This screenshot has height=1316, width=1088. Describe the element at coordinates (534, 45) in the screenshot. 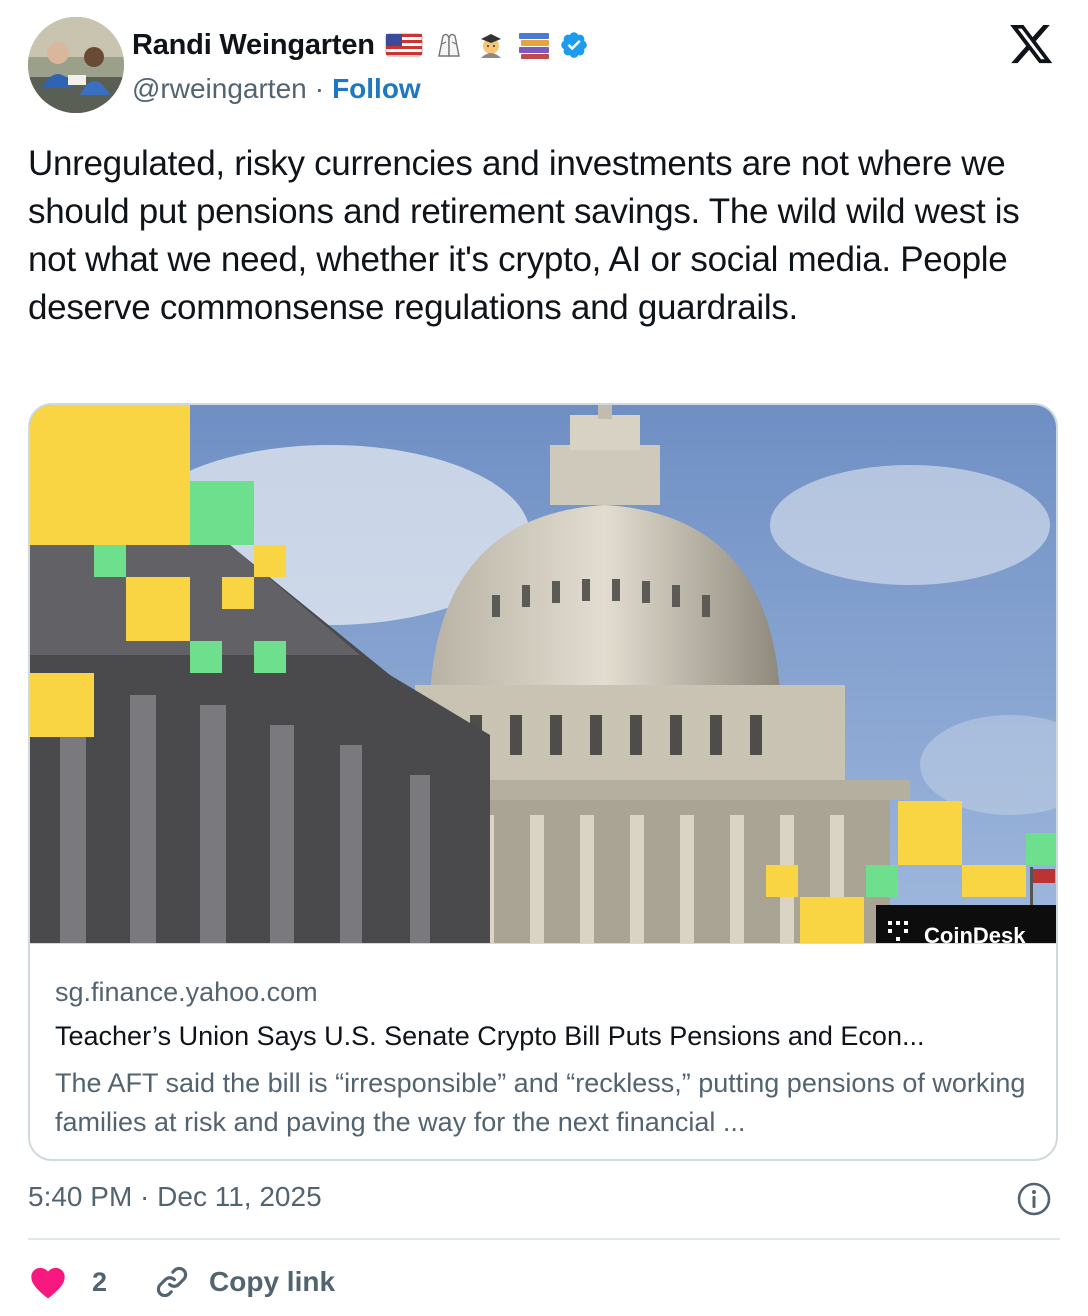

I see `books-icon` at that location.